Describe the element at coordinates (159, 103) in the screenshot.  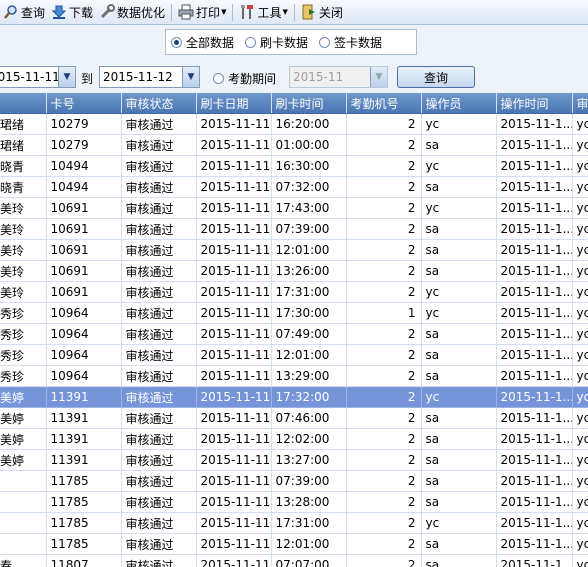
I see `column-header-audit-status: 审核状态` at that location.